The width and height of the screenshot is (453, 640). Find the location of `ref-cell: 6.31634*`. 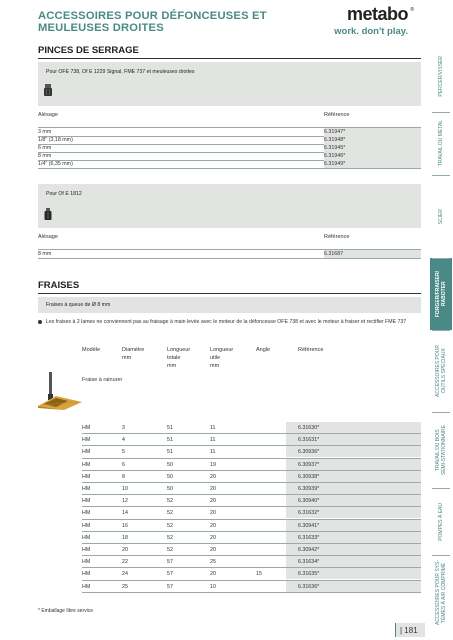

ref-cell: 6.31634* is located at coordinates (309, 562).